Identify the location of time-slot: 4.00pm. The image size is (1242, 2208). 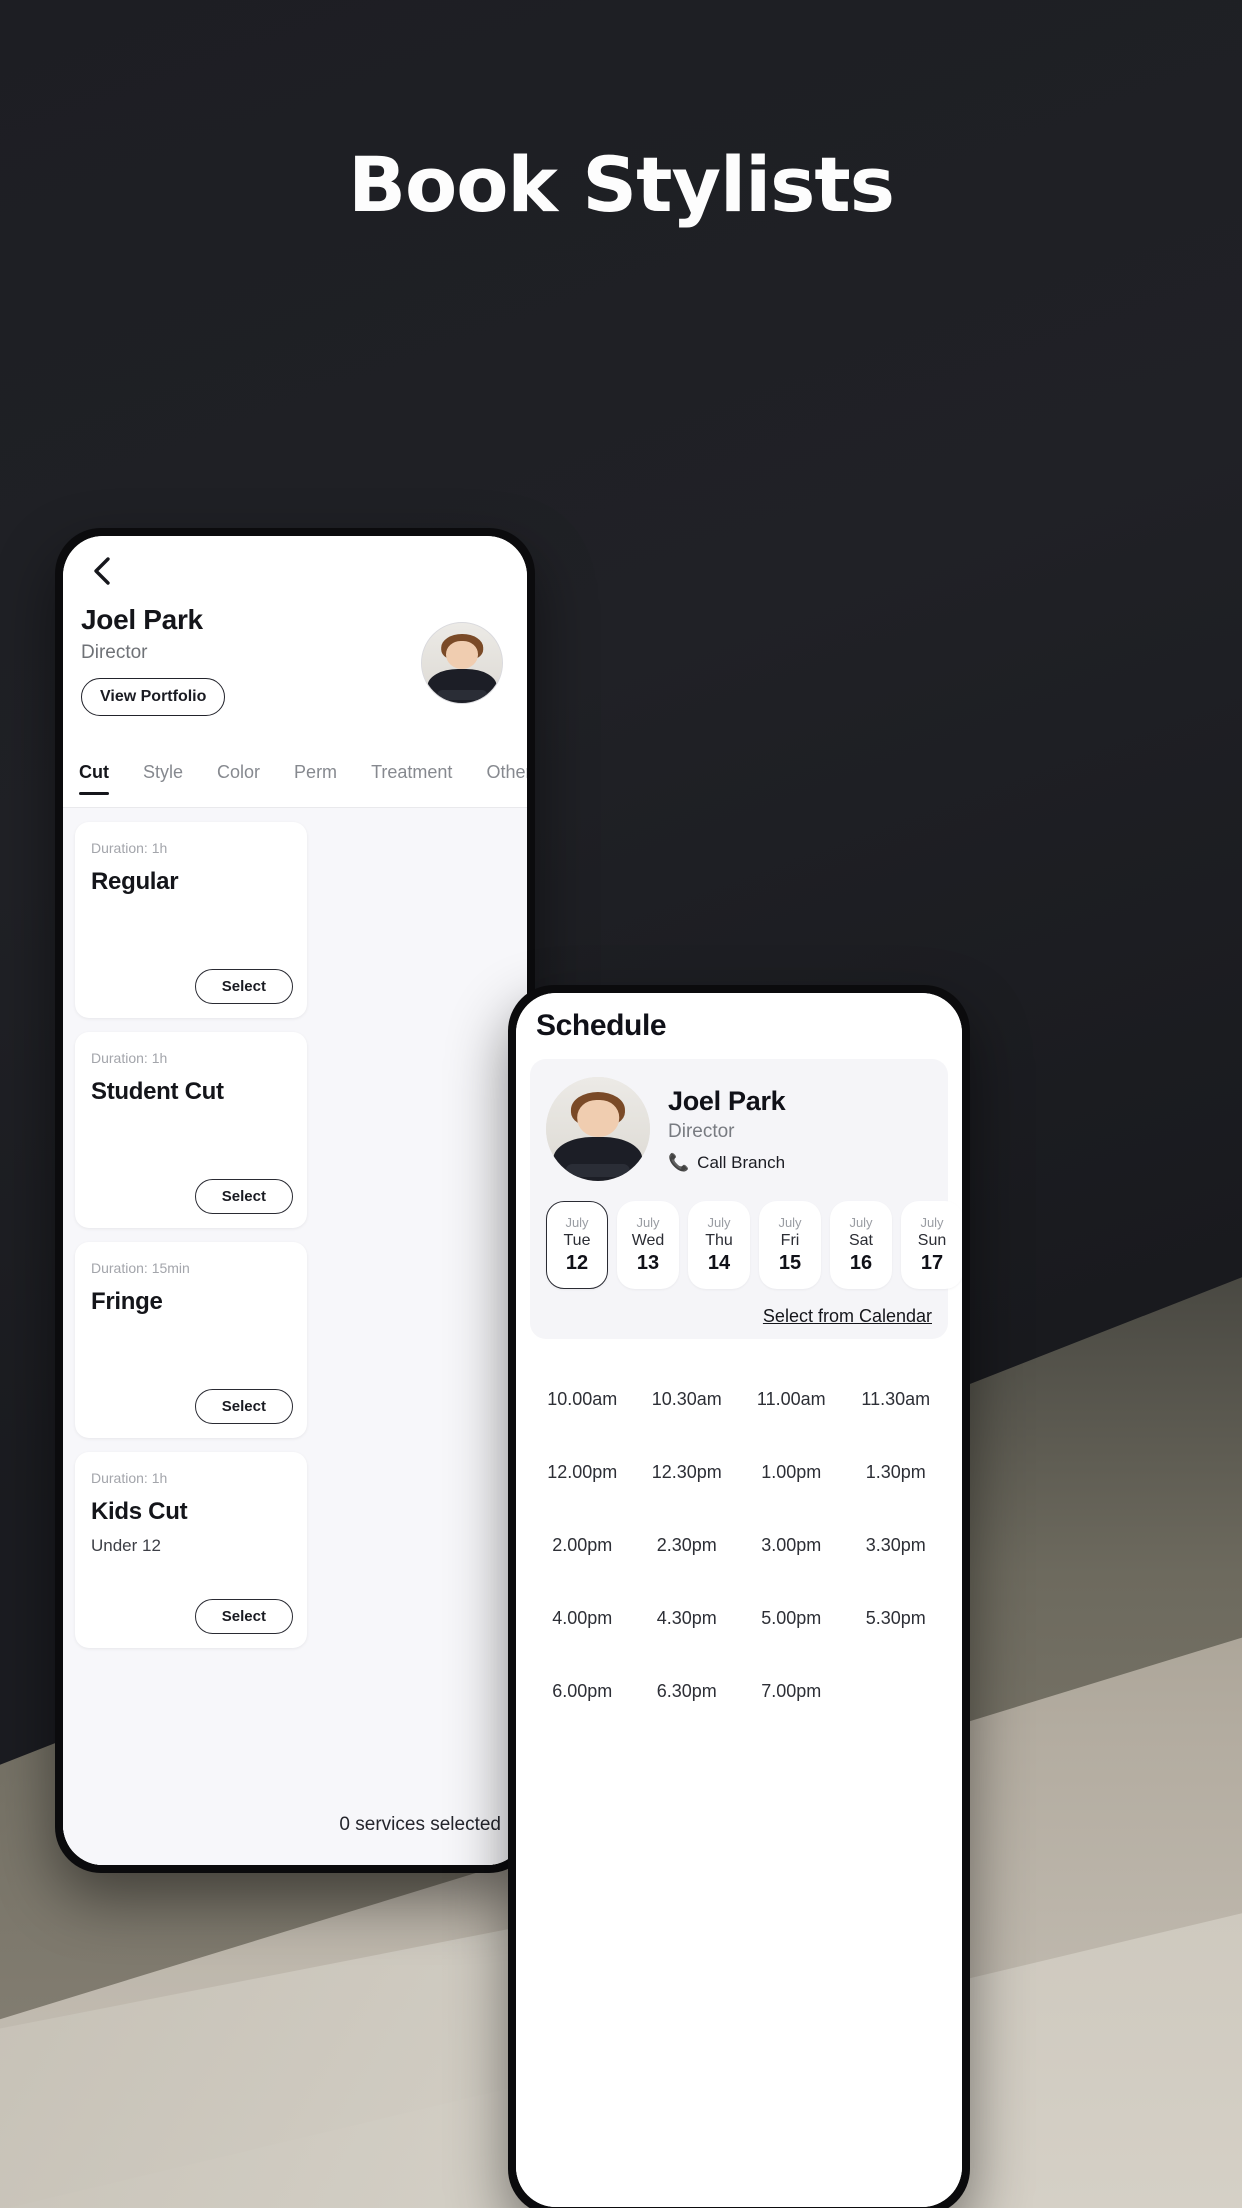
(582, 1618).